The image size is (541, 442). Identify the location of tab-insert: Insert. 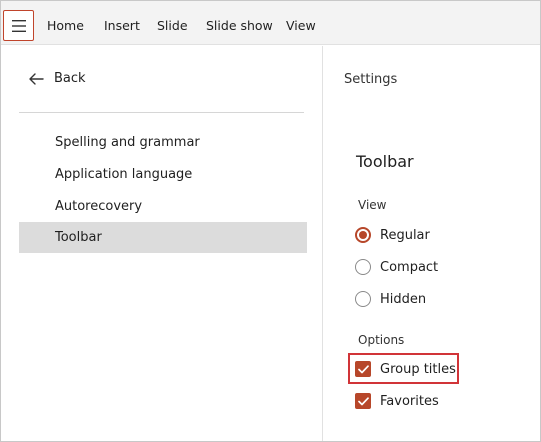
(122, 25).